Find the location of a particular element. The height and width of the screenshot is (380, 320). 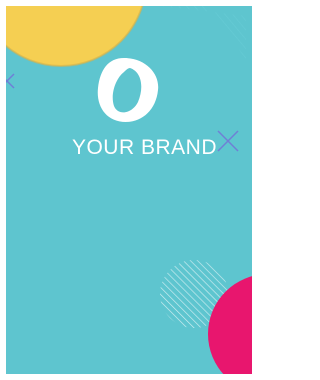

brand-name: YOUR BRAND is located at coordinates (144, 147).